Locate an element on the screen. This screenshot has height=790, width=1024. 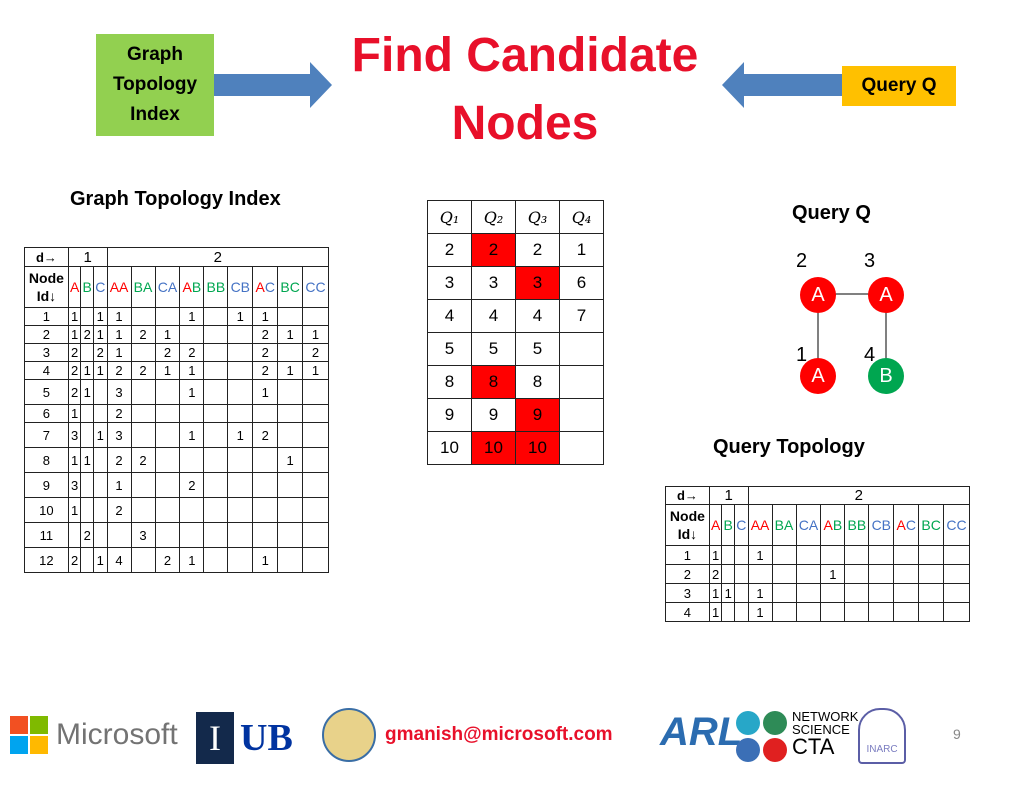
table-row: 22 1 is located at coordinates (817, 574).